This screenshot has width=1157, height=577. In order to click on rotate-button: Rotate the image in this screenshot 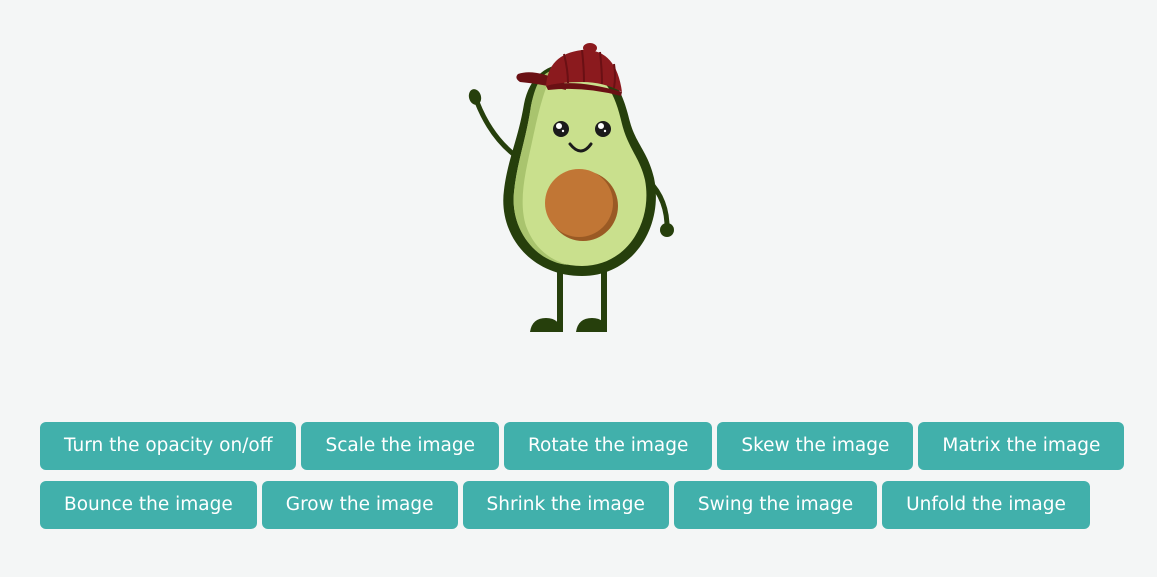, I will do `click(608, 446)`.